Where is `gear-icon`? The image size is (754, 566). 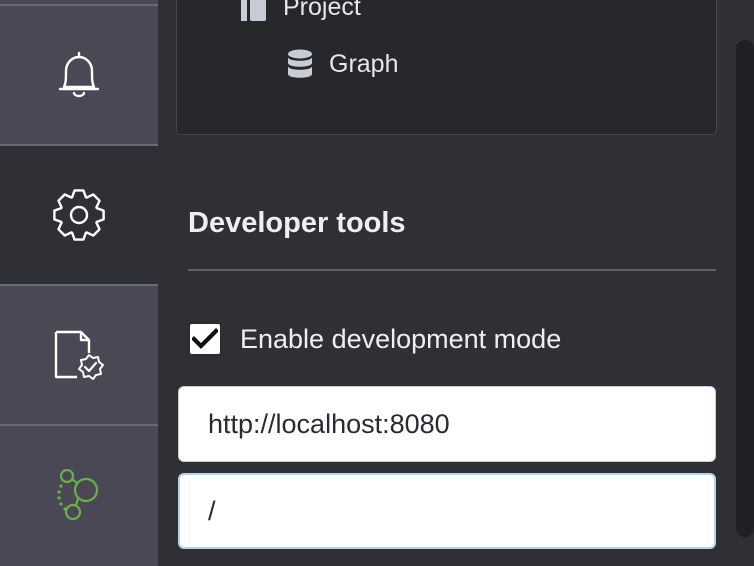 gear-icon is located at coordinates (79, 215).